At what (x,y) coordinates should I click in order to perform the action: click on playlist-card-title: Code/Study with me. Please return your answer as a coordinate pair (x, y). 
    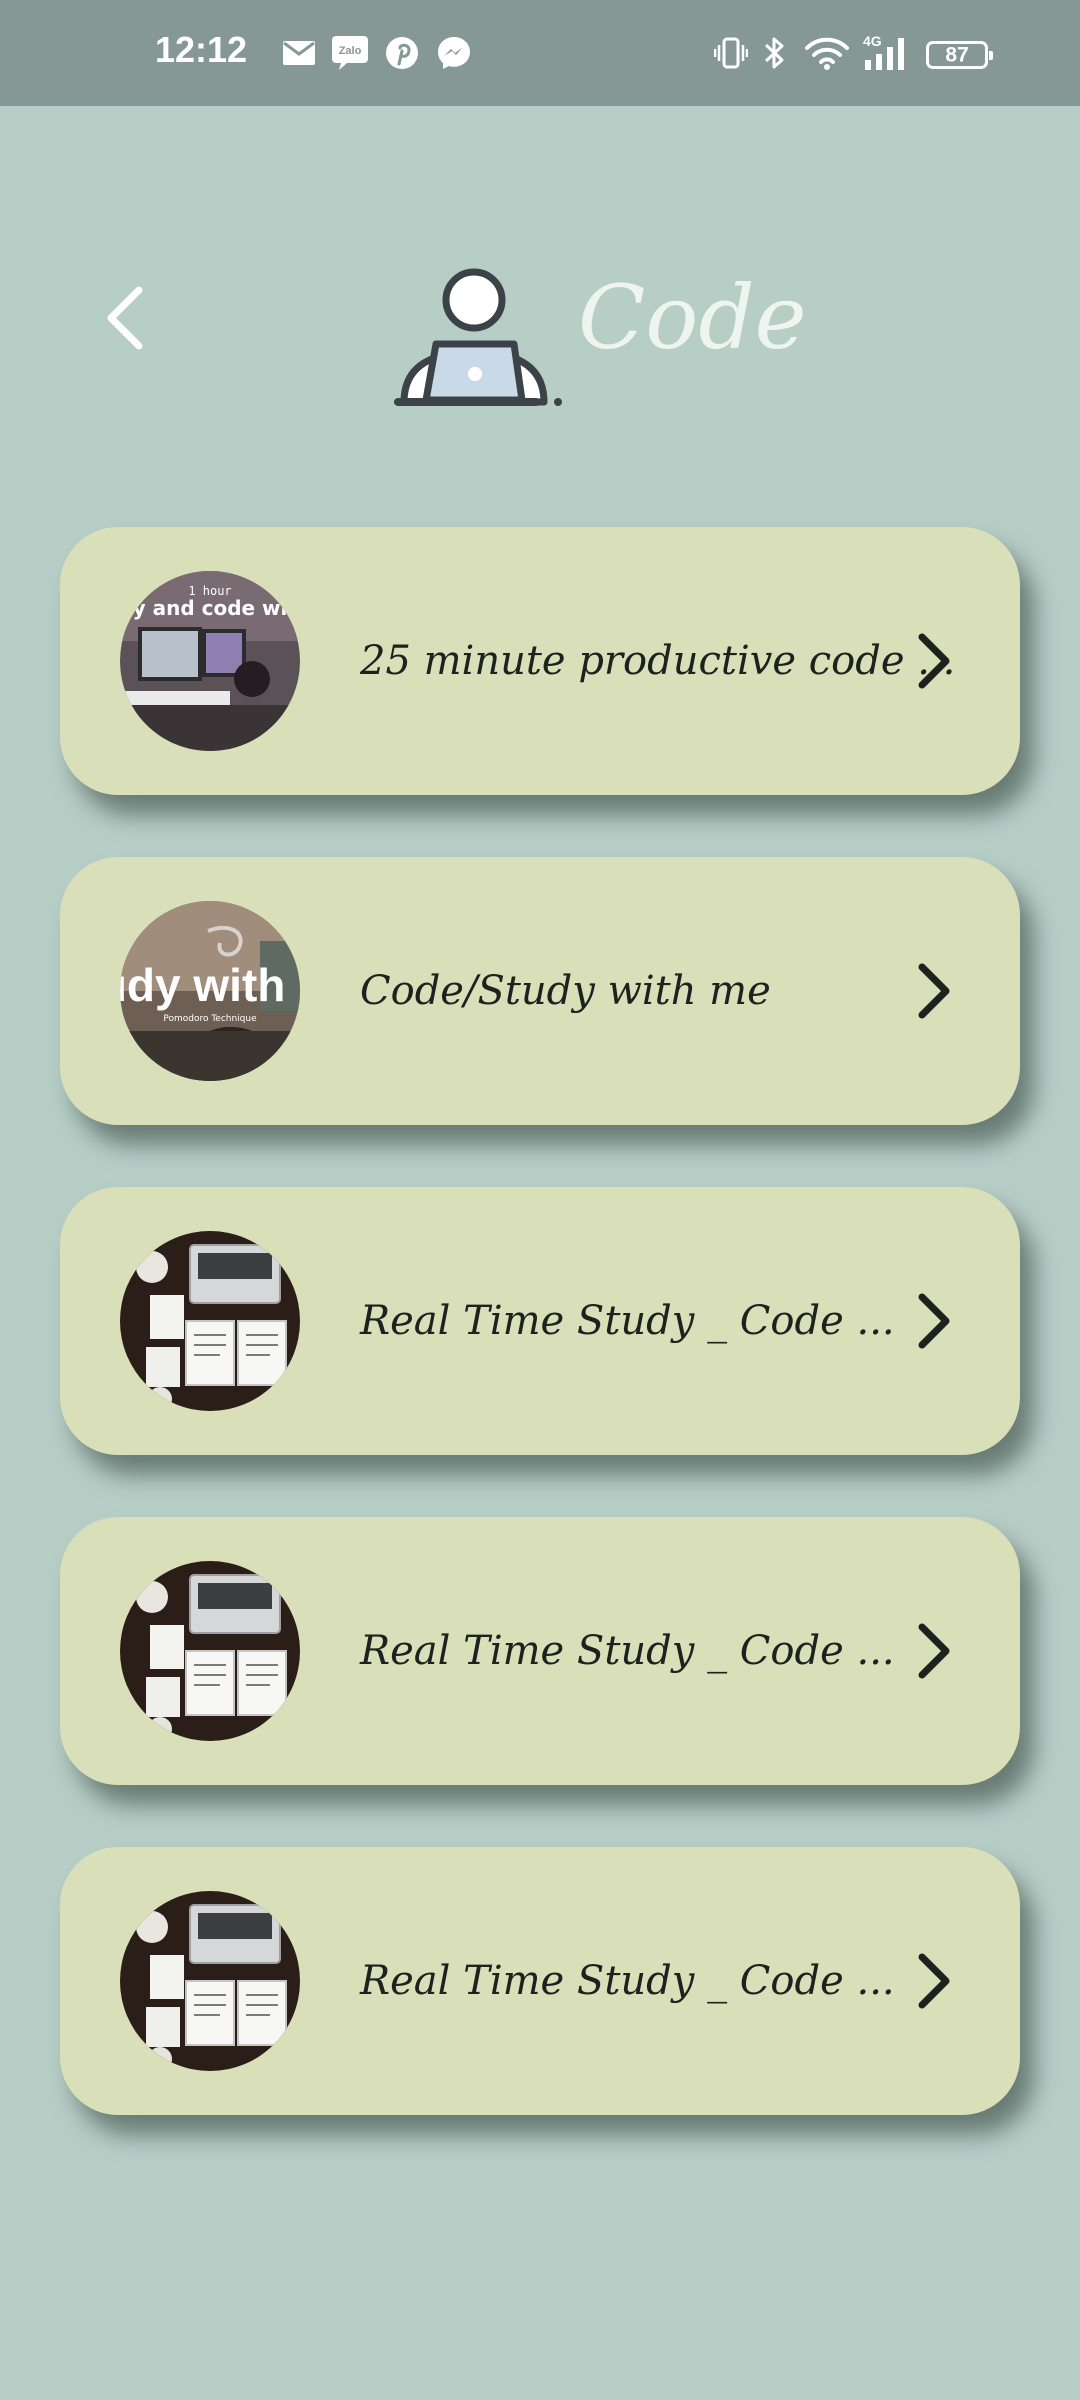
    Looking at the image, I should click on (565, 991).